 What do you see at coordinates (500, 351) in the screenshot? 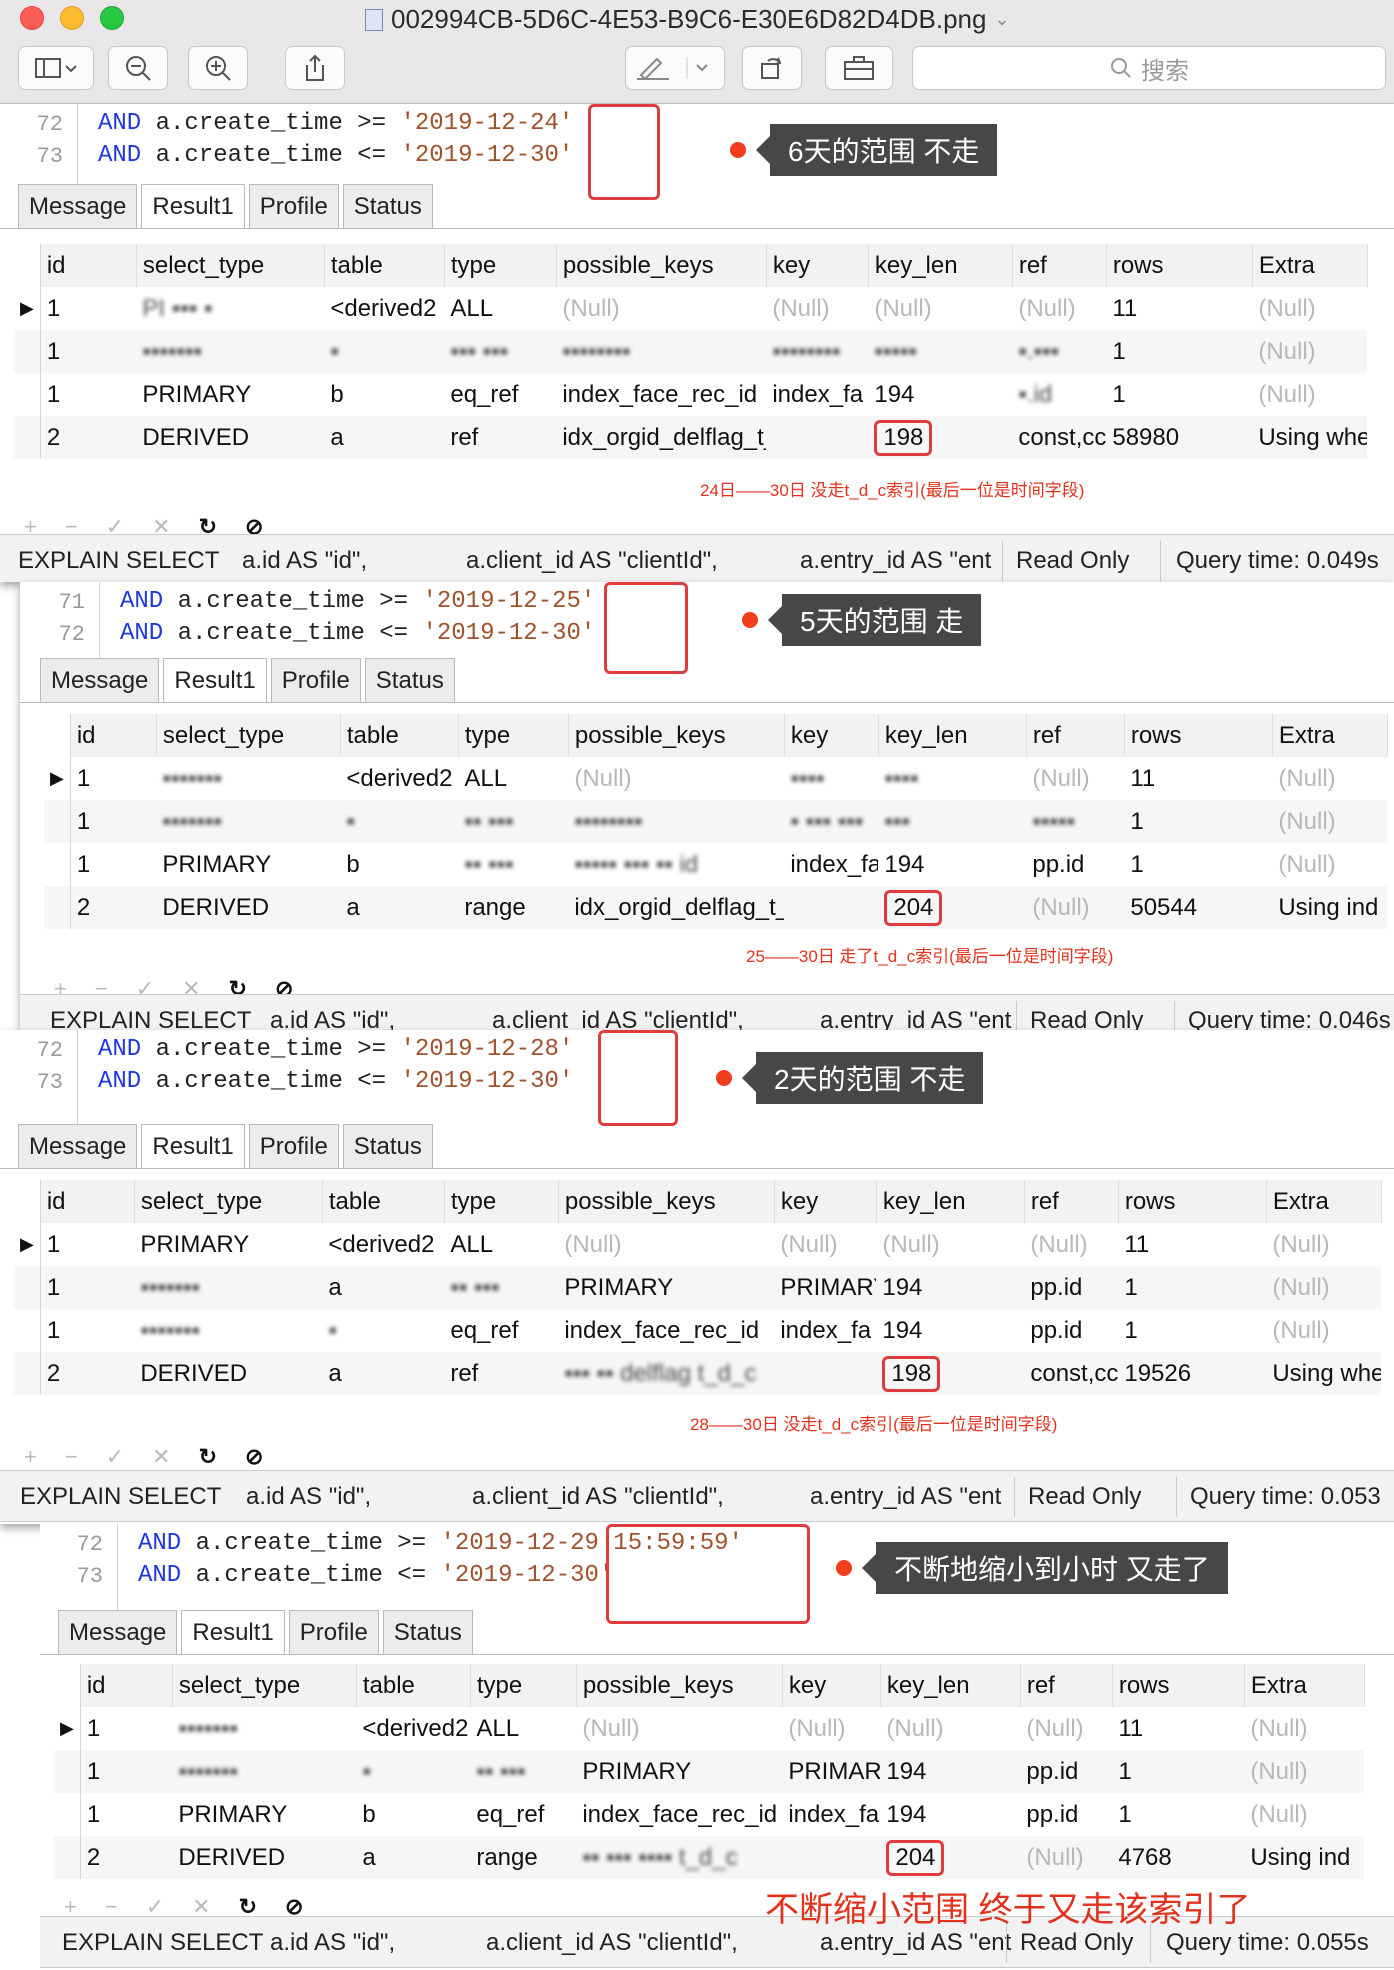
I see `cell-type: ▪▪▪ ▪▪▪` at bounding box center [500, 351].